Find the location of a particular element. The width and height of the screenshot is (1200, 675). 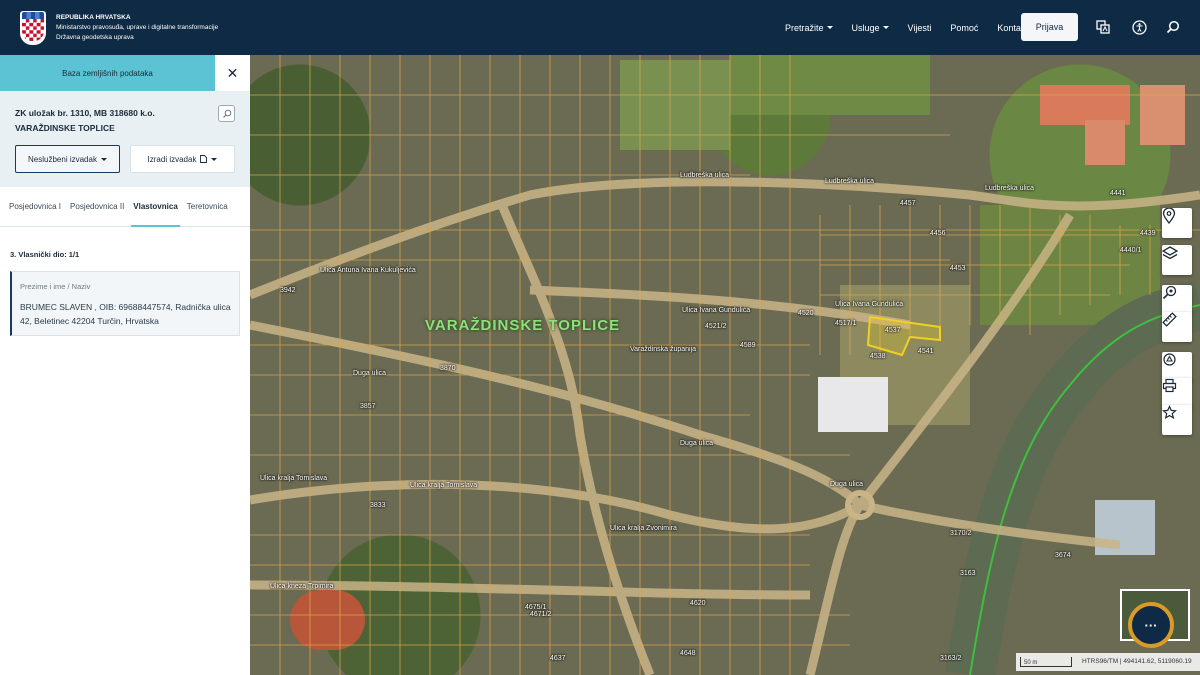

location-button is located at coordinates (1177, 223).